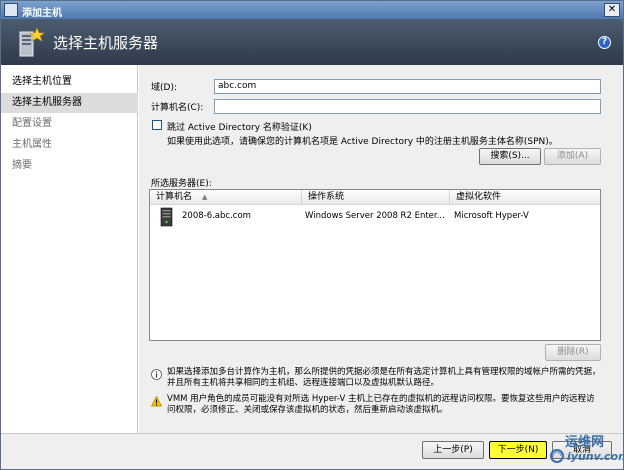  What do you see at coordinates (572, 156) in the screenshot?
I see `add-button: 添加(A)` at bounding box center [572, 156].